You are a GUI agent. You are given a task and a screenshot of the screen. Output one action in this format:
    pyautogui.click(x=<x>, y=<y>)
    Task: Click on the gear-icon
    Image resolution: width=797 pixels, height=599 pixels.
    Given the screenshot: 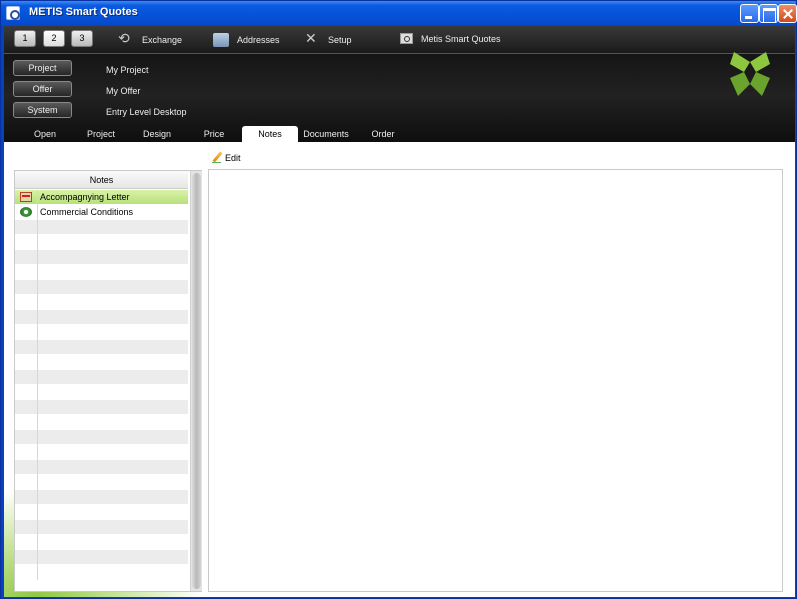 What is the action you would take?
    pyautogui.click(x=26, y=212)
    